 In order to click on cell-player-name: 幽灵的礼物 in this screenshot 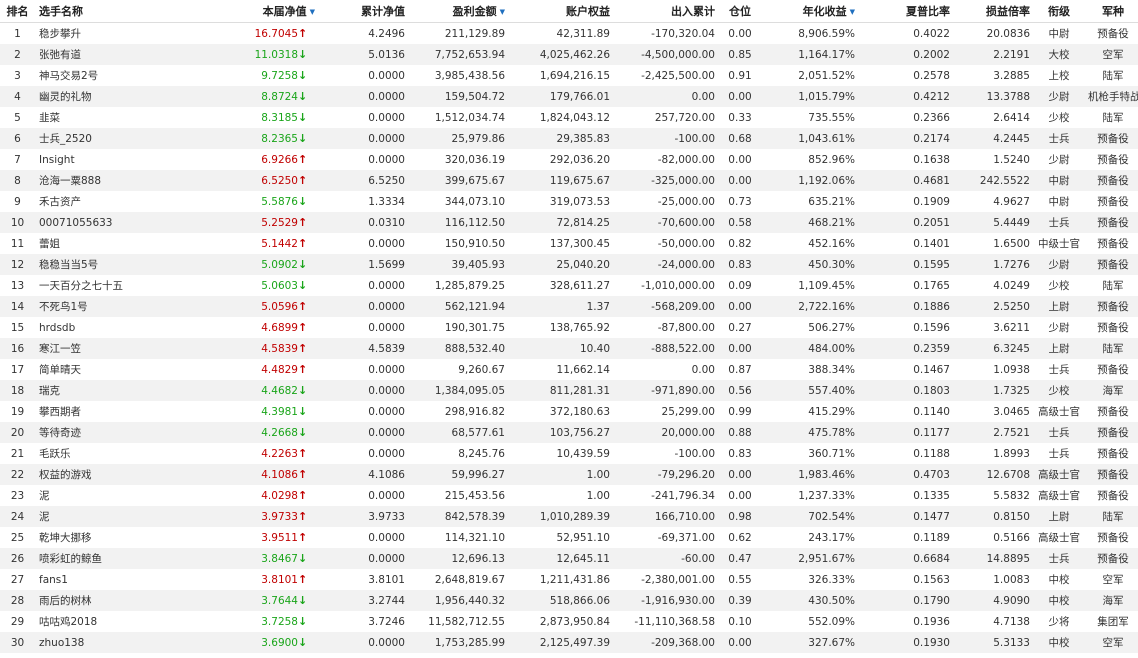, I will do `click(135, 96)`.